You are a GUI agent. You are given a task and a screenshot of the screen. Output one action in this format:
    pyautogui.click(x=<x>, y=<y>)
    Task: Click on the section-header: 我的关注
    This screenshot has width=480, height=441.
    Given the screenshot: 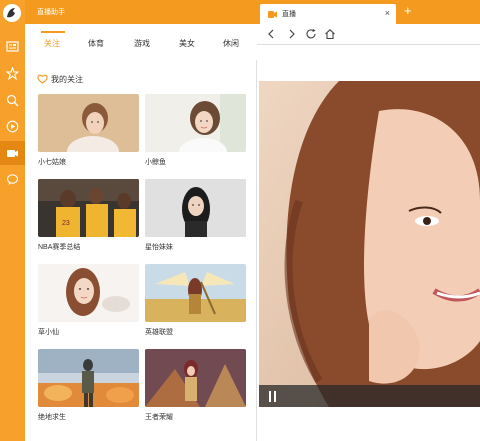 What is the action you would take?
    pyautogui.click(x=60, y=79)
    